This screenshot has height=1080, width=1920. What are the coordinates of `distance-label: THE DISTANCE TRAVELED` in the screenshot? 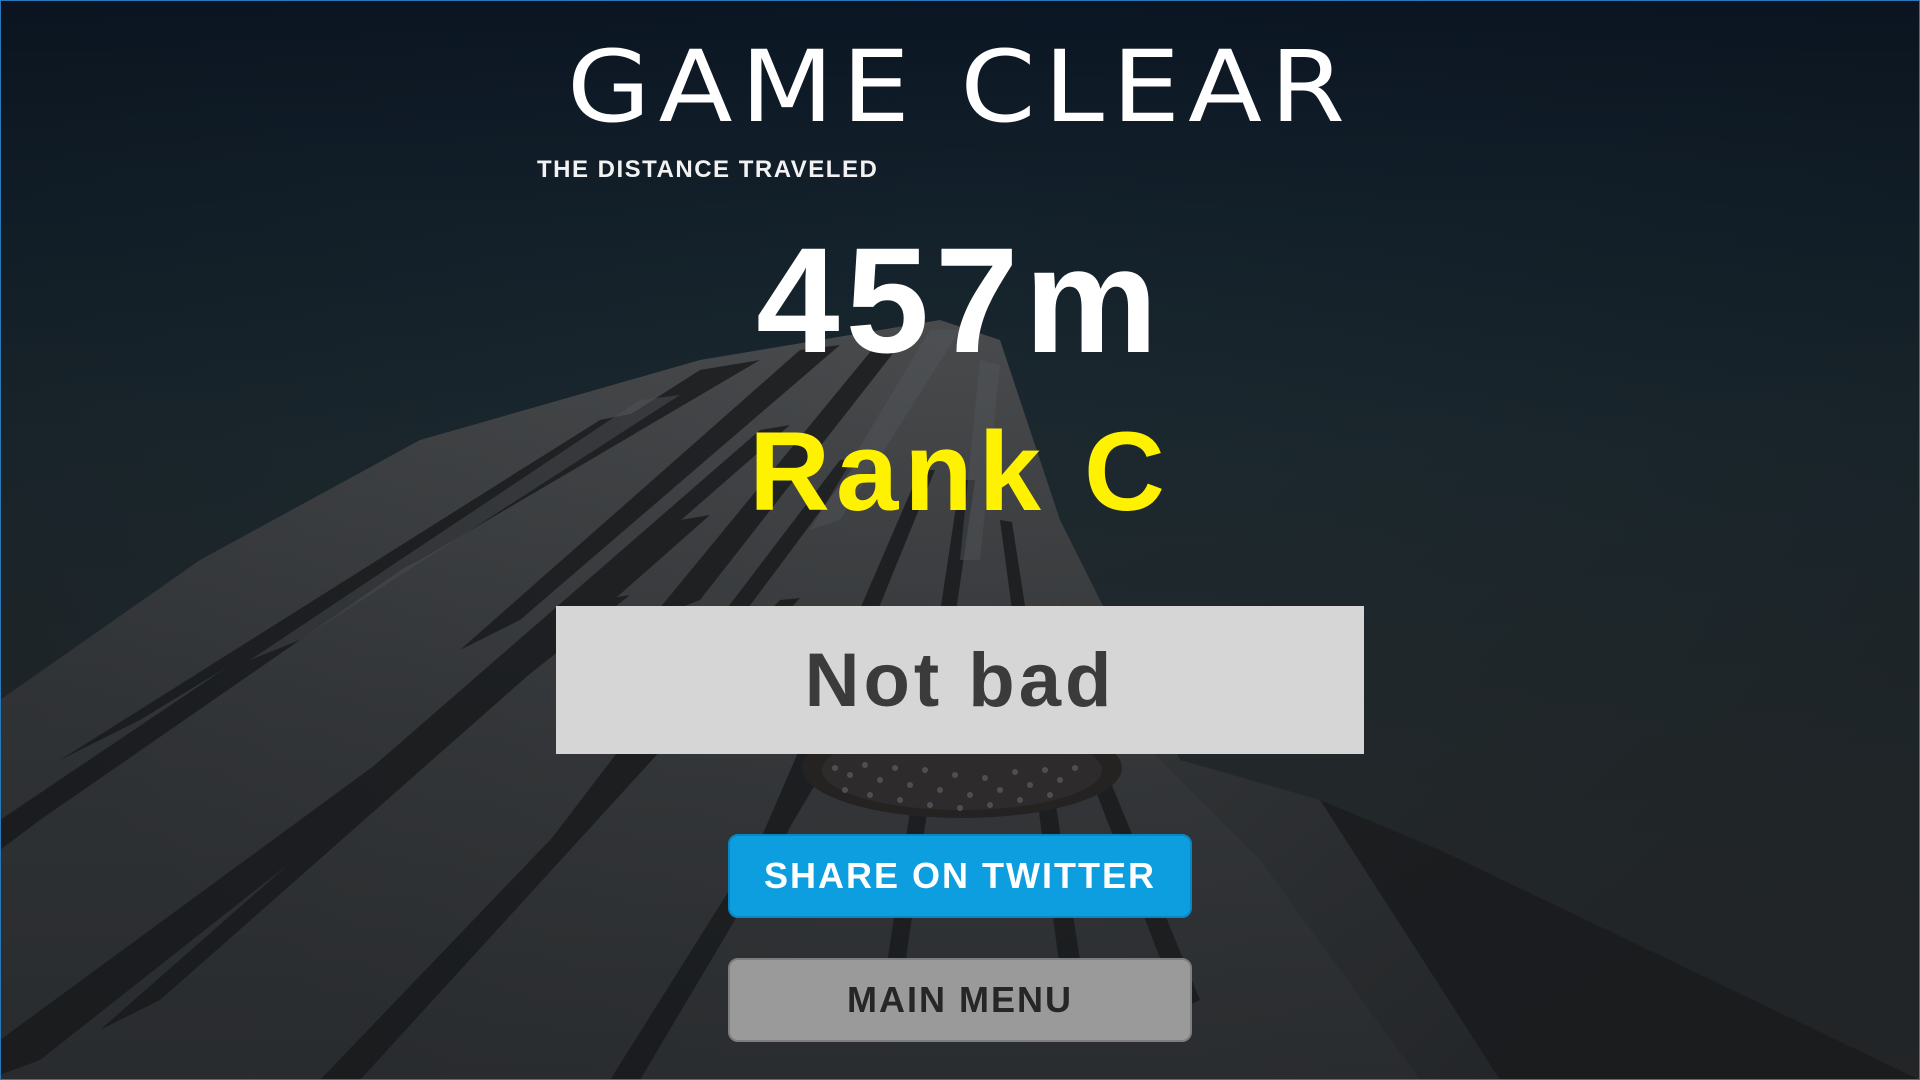 It's located at (708, 169).